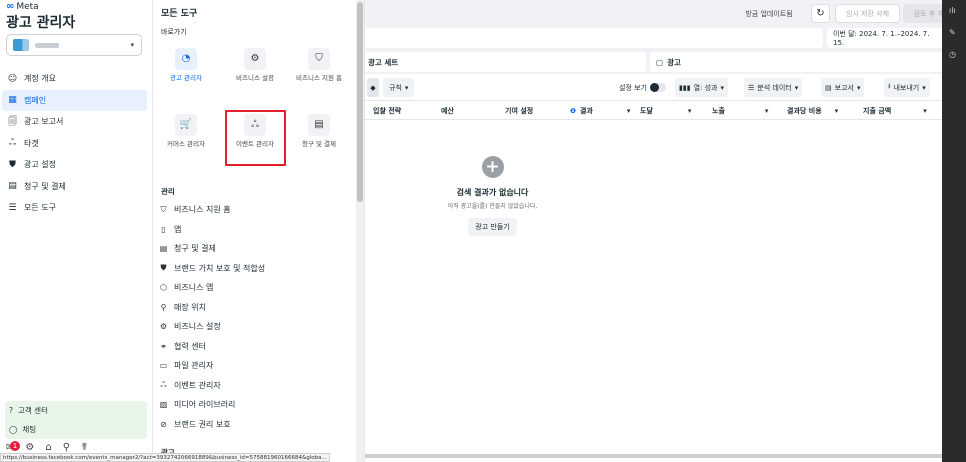 Image resolution: width=966 pixels, height=462 pixels. I want to click on setting-view-toggle: 설정 보기, so click(642, 87).